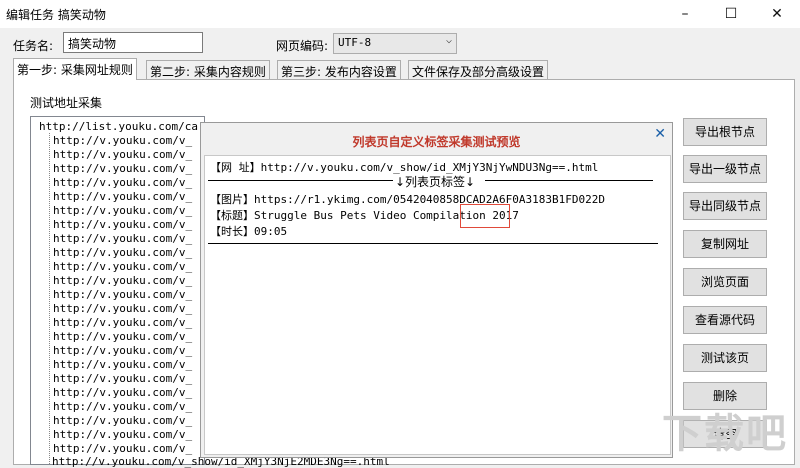 This screenshot has width=800, height=468. Describe the element at coordinates (725, 358) in the screenshot. I see `test-page-button: 测试该页` at that location.